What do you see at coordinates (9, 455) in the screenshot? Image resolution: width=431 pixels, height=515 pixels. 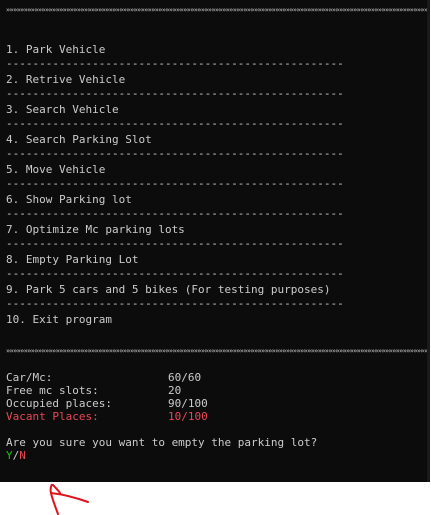 I see `confirm-yes-option: Y` at bounding box center [9, 455].